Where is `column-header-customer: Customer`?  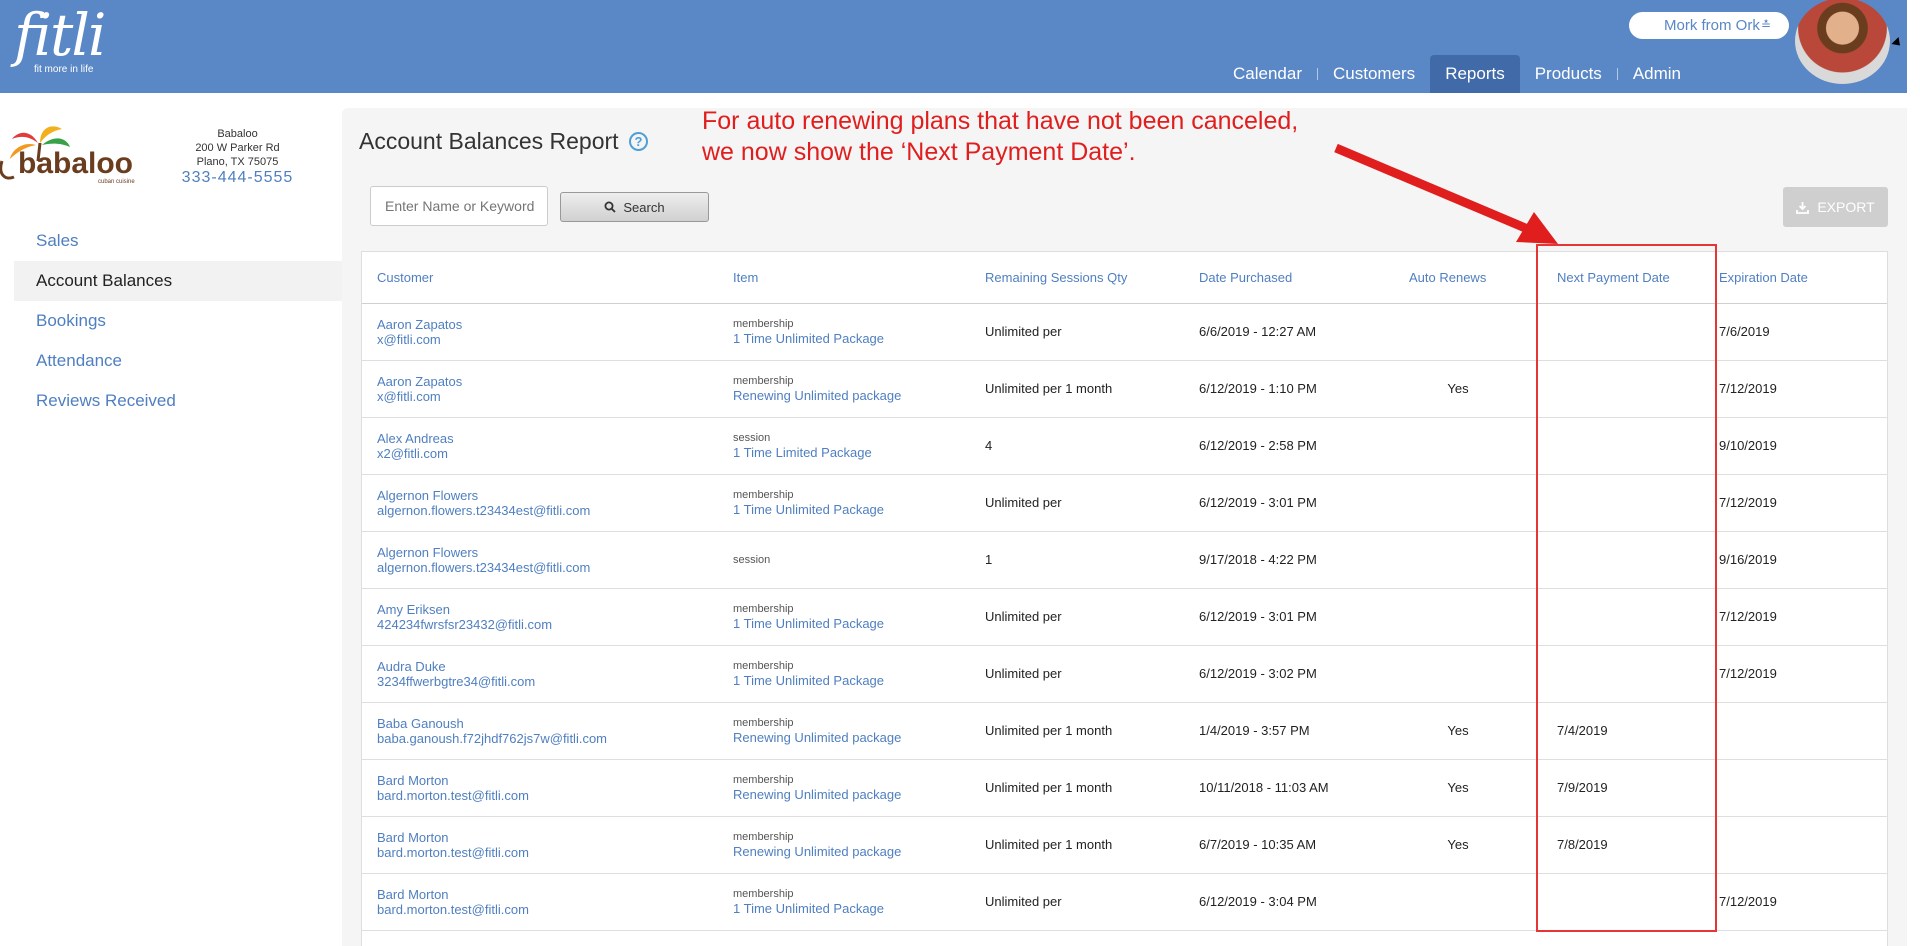
column-header-customer: Customer is located at coordinates (540, 278).